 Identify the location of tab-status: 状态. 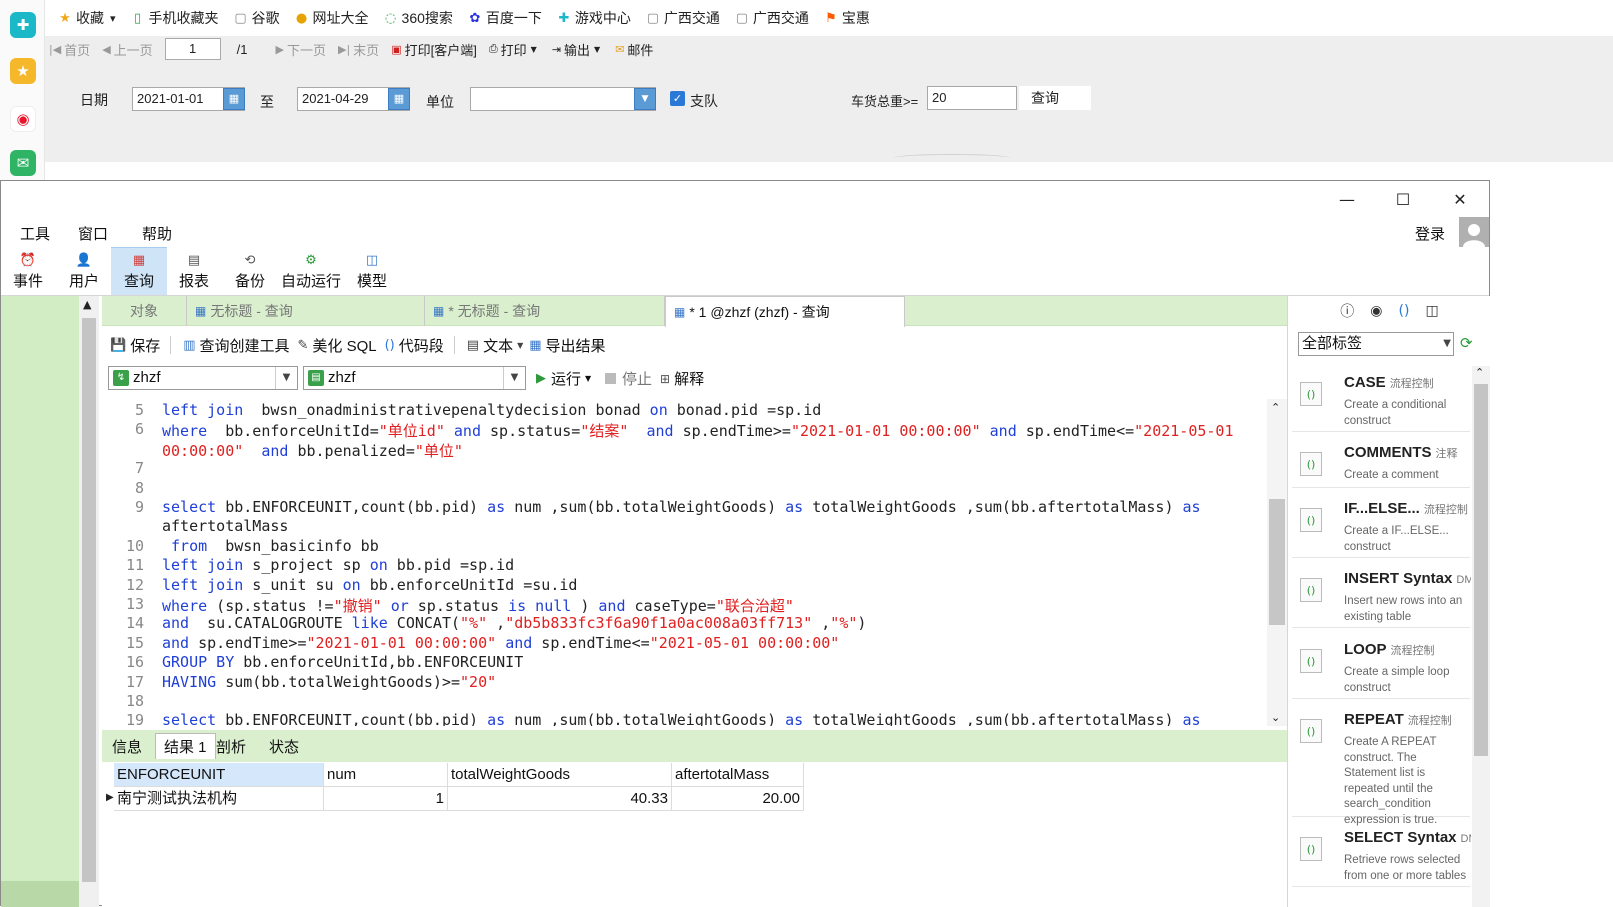
(284, 746).